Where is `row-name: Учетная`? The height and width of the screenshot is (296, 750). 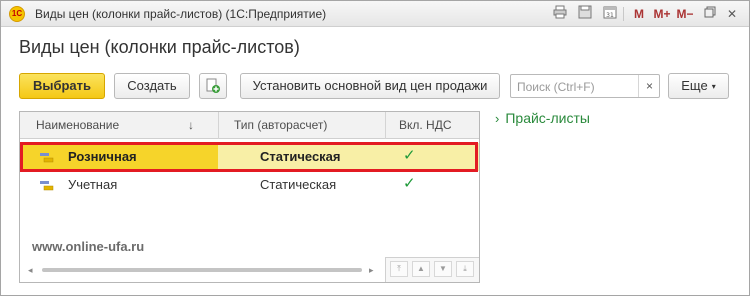
row-name: Учетная is located at coordinates (93, 184).